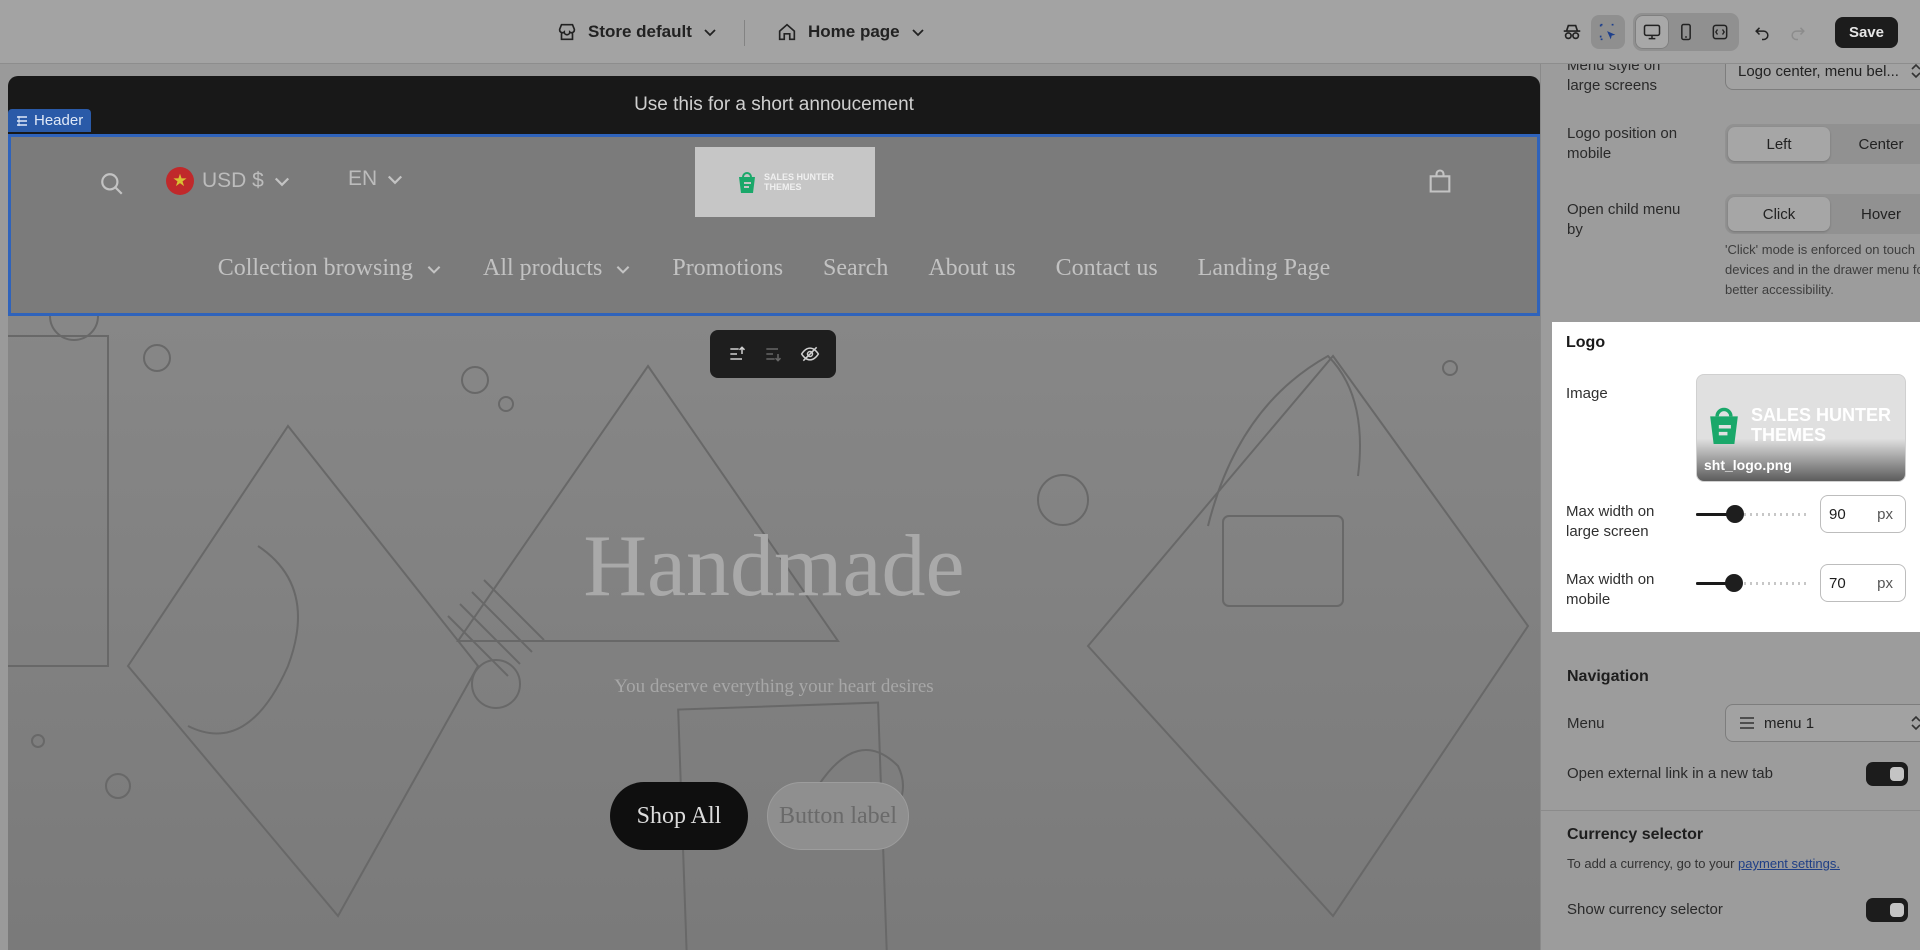  Describe the element at coordinates (180, 181) in the screenshot. I see `flag-icon: ★` at that location.